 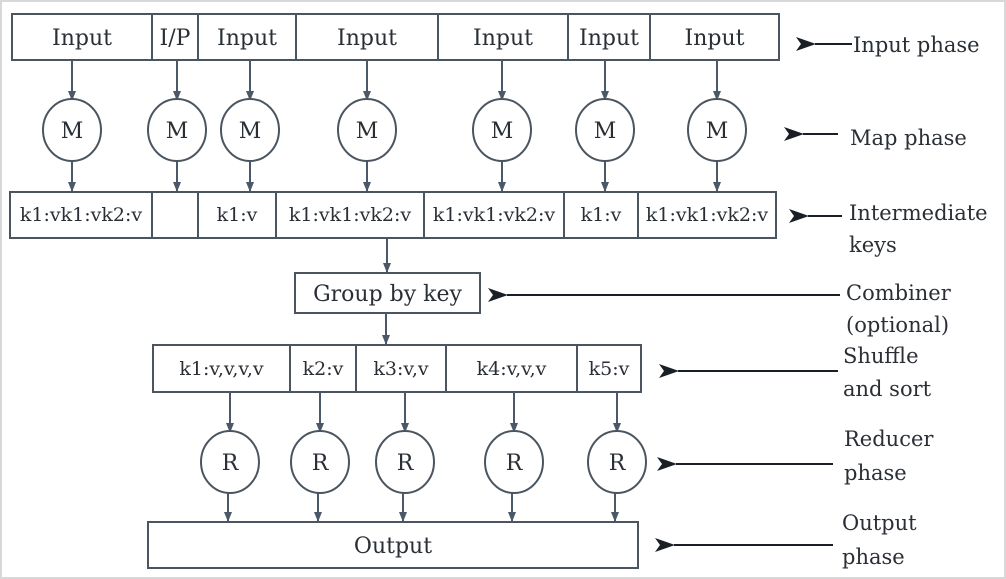 What do you see at coordinates (720, 309) in the screenshot?
I see `phase-label-combiner: Combiner (optional)` at bounding box center [720, 309].